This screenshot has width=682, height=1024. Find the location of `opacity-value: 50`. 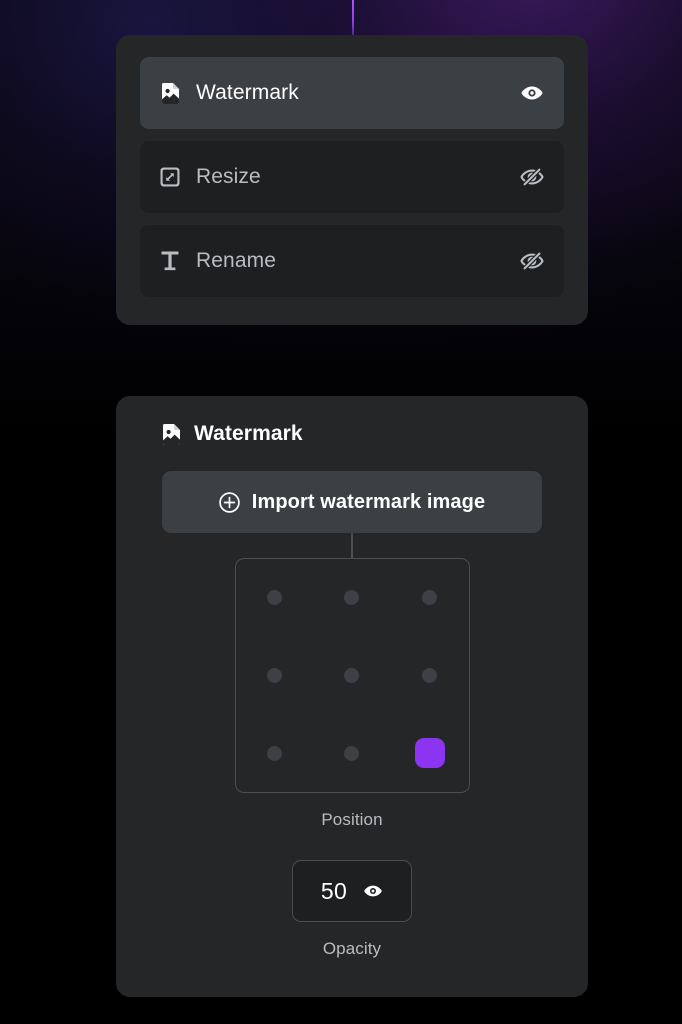

opacity-value: 50 is located at coordinates (334, 890).